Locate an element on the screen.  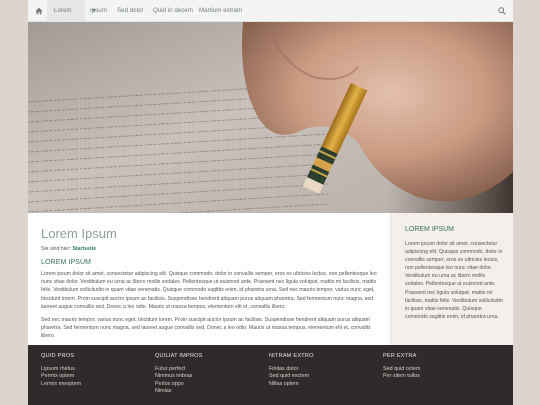
footer-link: Lipsum rhetus is located at coordinates (96, 369).